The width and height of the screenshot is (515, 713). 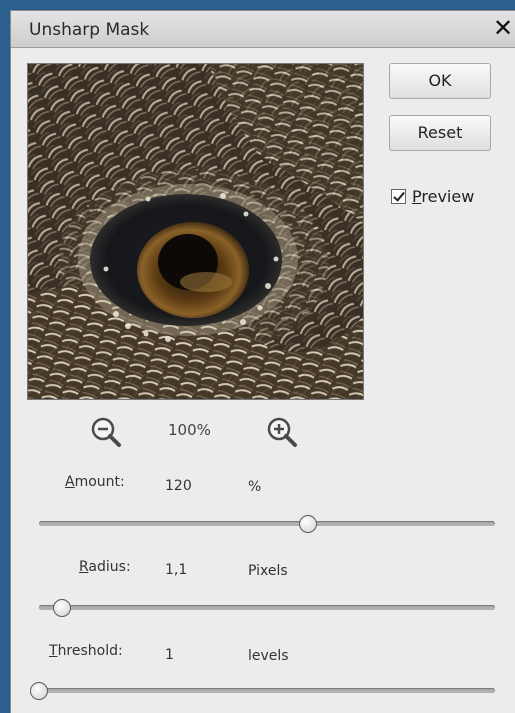 I want to click on zoom-level: 100%, so click(x=189, y=430).